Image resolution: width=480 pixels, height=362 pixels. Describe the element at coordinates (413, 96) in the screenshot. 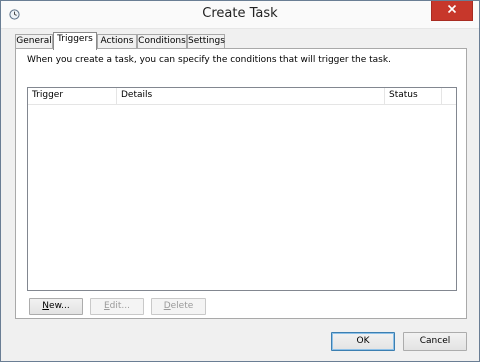

I see `column-header-status: Status` at that location.